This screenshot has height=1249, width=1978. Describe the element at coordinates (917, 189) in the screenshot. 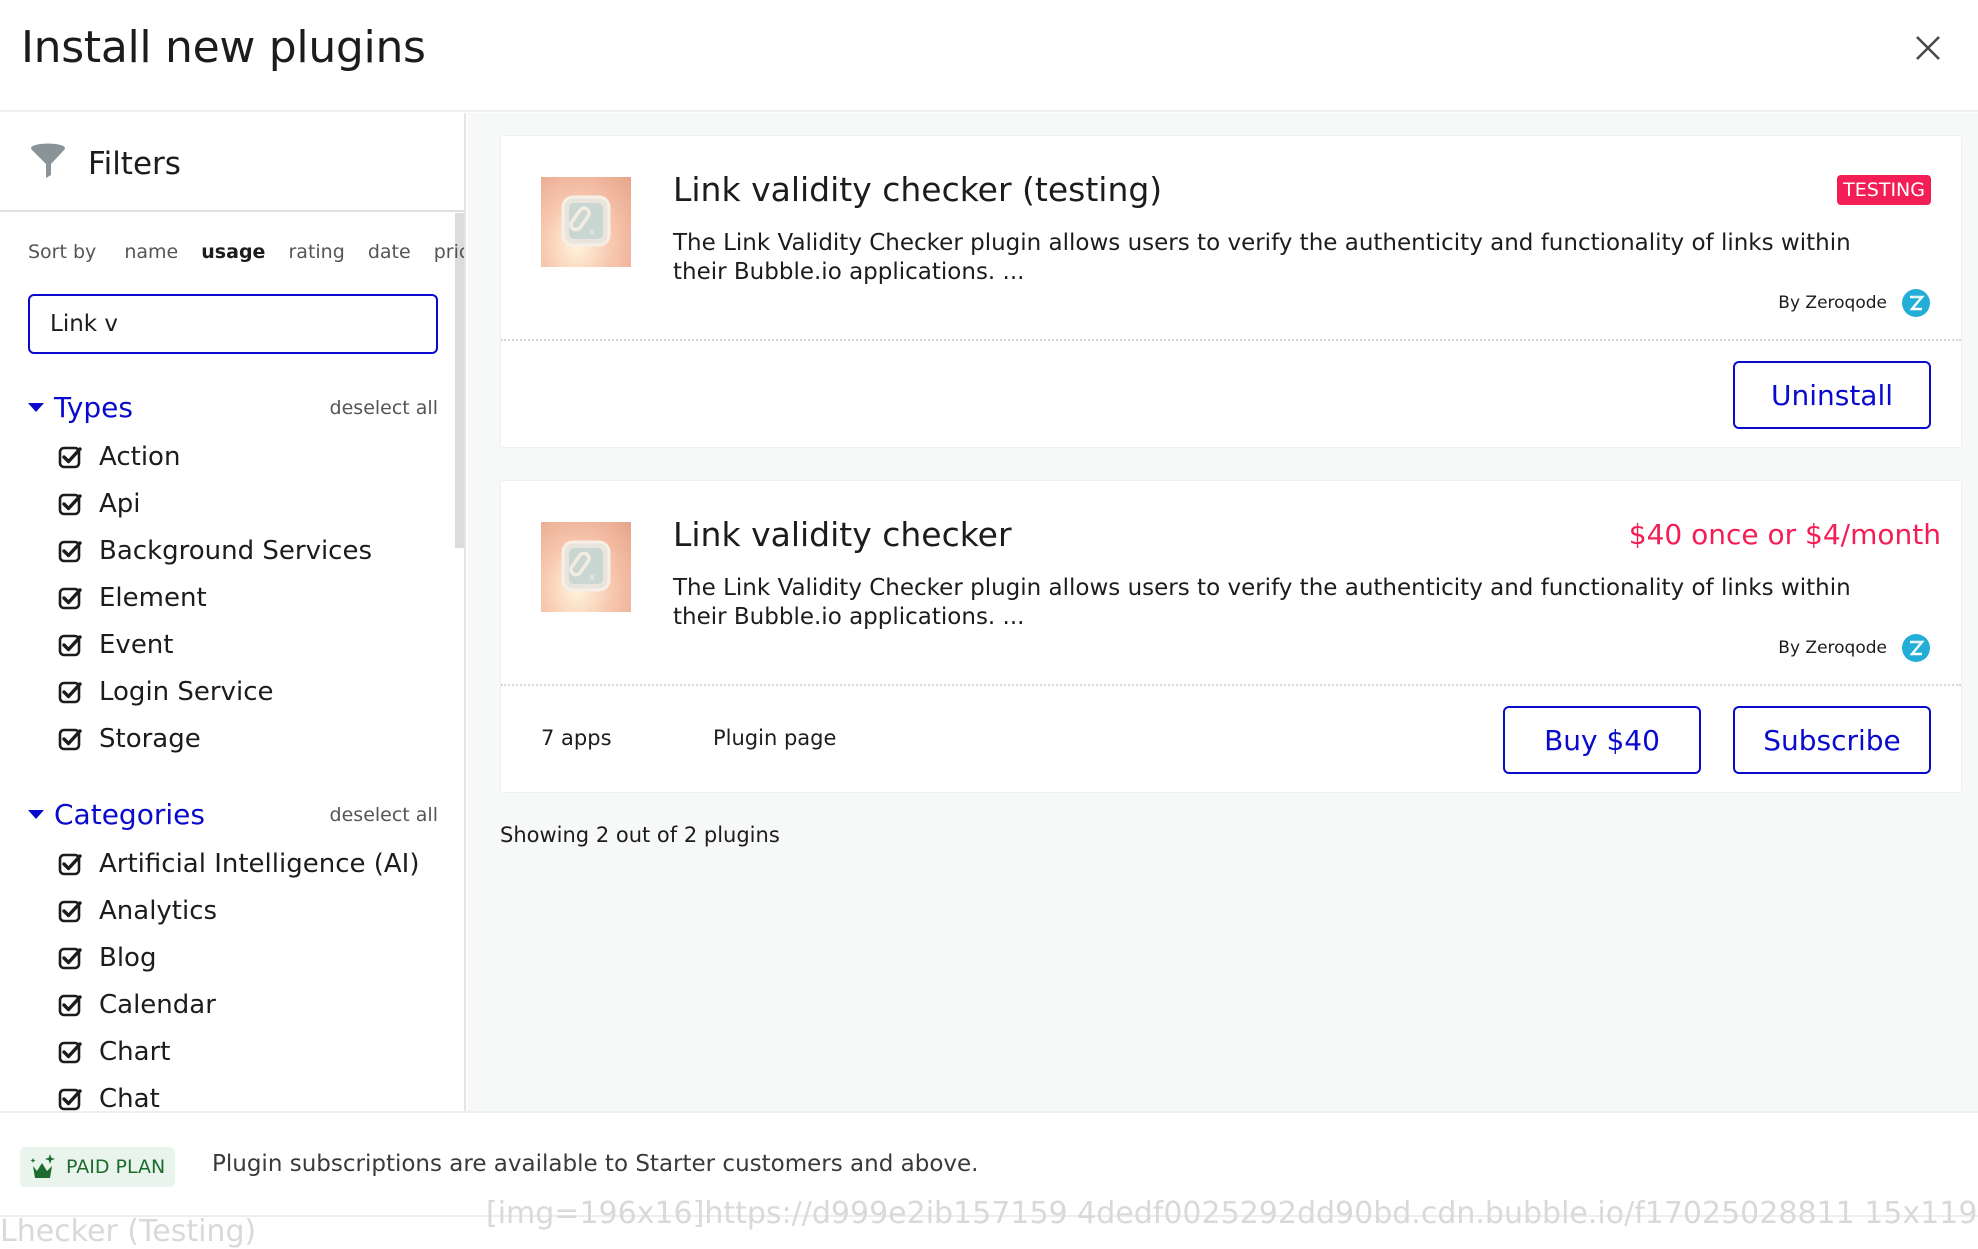

I see `plugin-title: Link validity checker (testing)` at that location.